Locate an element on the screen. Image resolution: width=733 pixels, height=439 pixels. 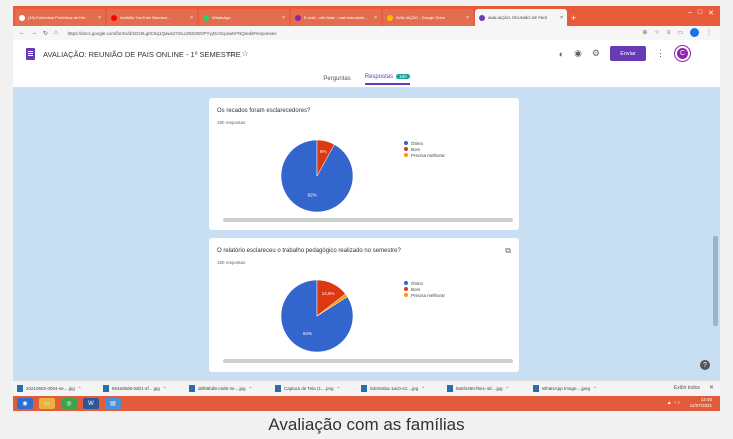
cast-icon: ▭ is located at coordinates (680, 32).